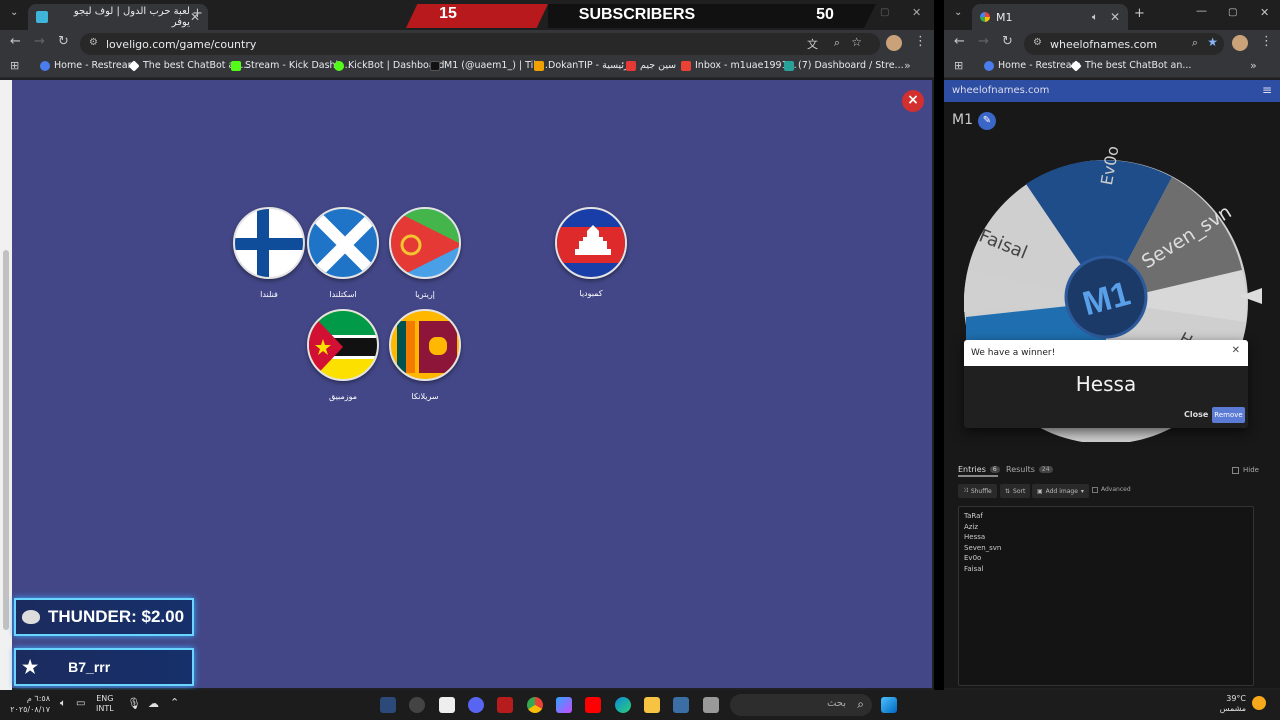 This screenshot has width=1280, height=720. Describe the element at coordinates (1267, 90) in the screenshot. I see `hamburger-menu-icon: ≡` at that location.